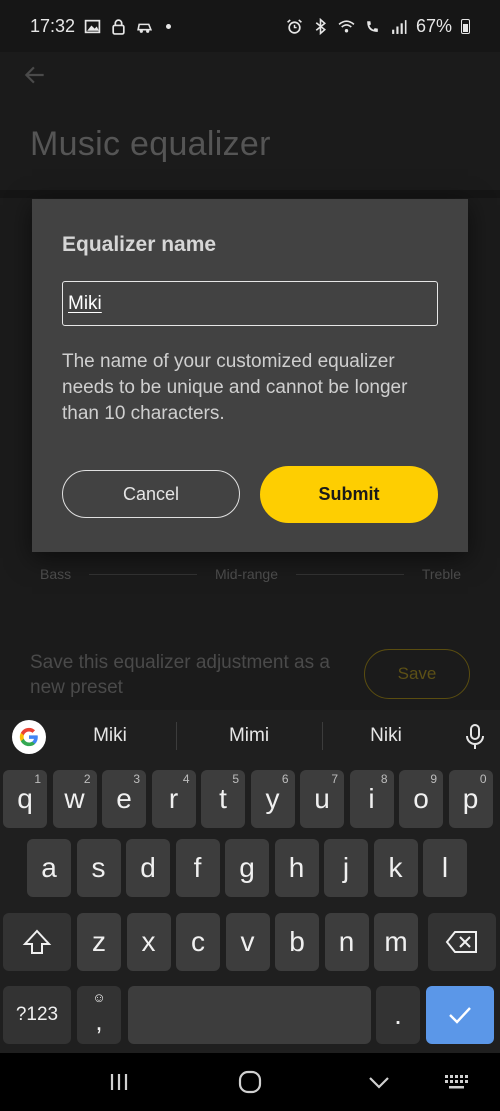  Describe the element at coordinates (99, 1021) in the screenshot. I see `comma-label: ,` at that location.